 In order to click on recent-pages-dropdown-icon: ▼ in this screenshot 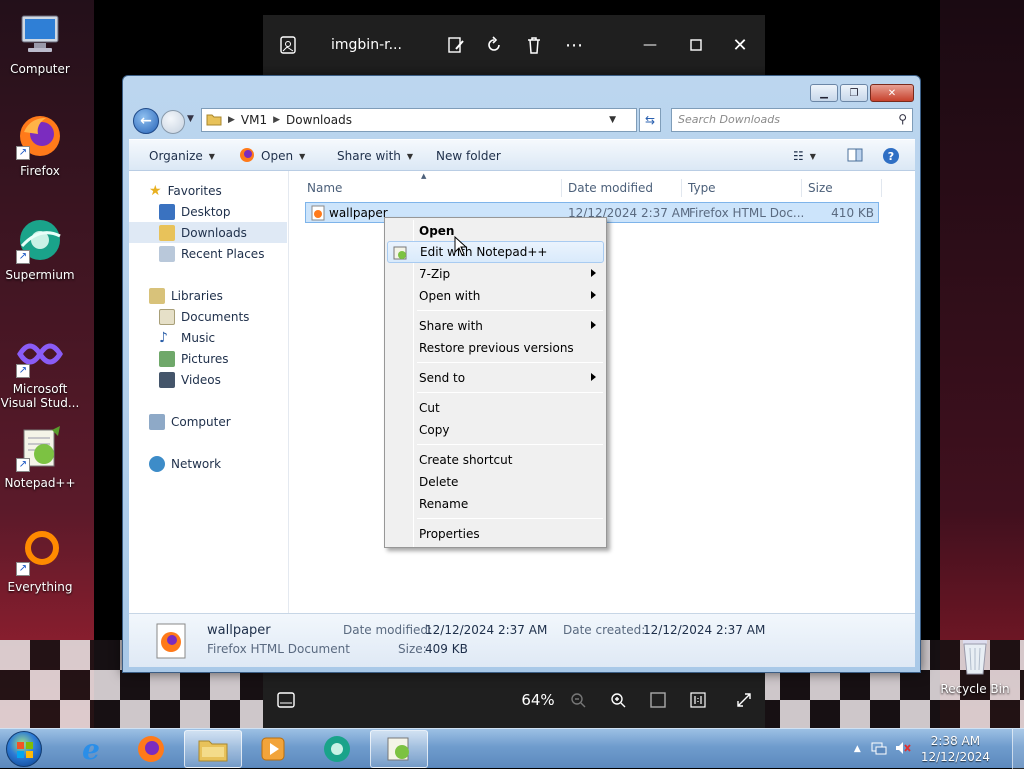, I will do `click(190, 119)`.